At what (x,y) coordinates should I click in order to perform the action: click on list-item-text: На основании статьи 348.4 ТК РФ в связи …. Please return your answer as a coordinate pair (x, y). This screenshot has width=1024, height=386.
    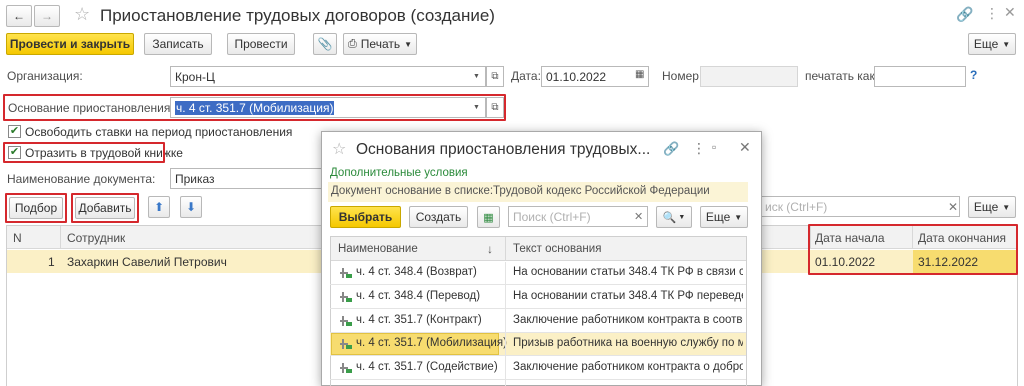
    Looking at the image, I should click on (628, 272).